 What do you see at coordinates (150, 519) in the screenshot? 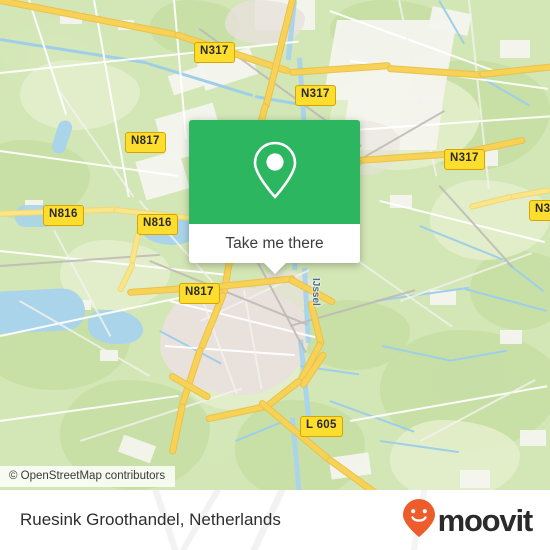
I see `place-title: Ruesink Groothandel, Netherlands` at bounding box center [150, 519].